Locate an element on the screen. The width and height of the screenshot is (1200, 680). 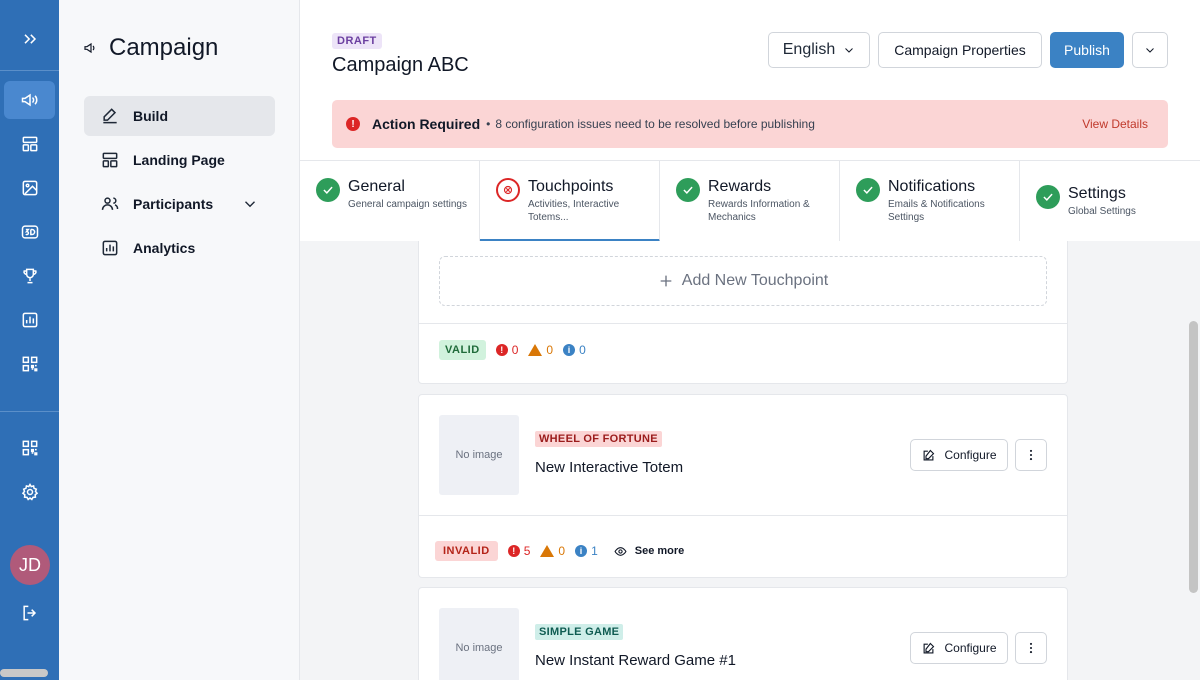
eye-icon is located at coordinates (620, 551).